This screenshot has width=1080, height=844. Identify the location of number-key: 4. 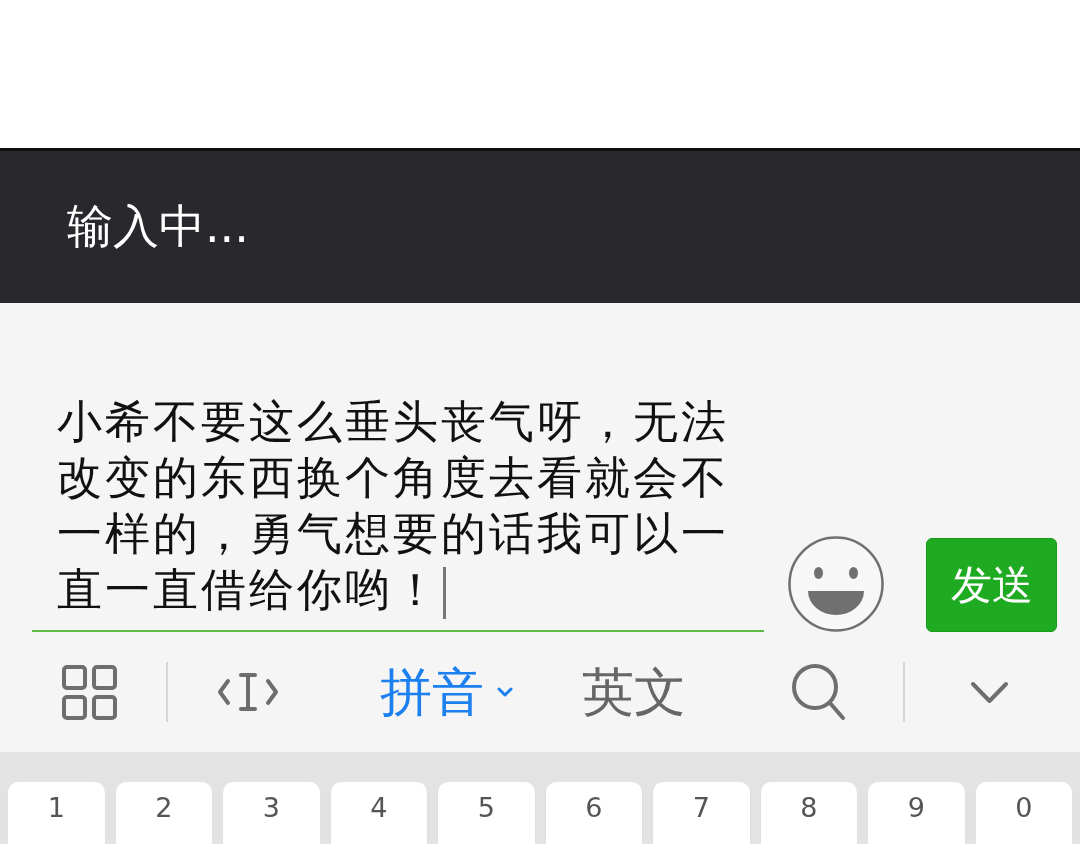
(378, 813).